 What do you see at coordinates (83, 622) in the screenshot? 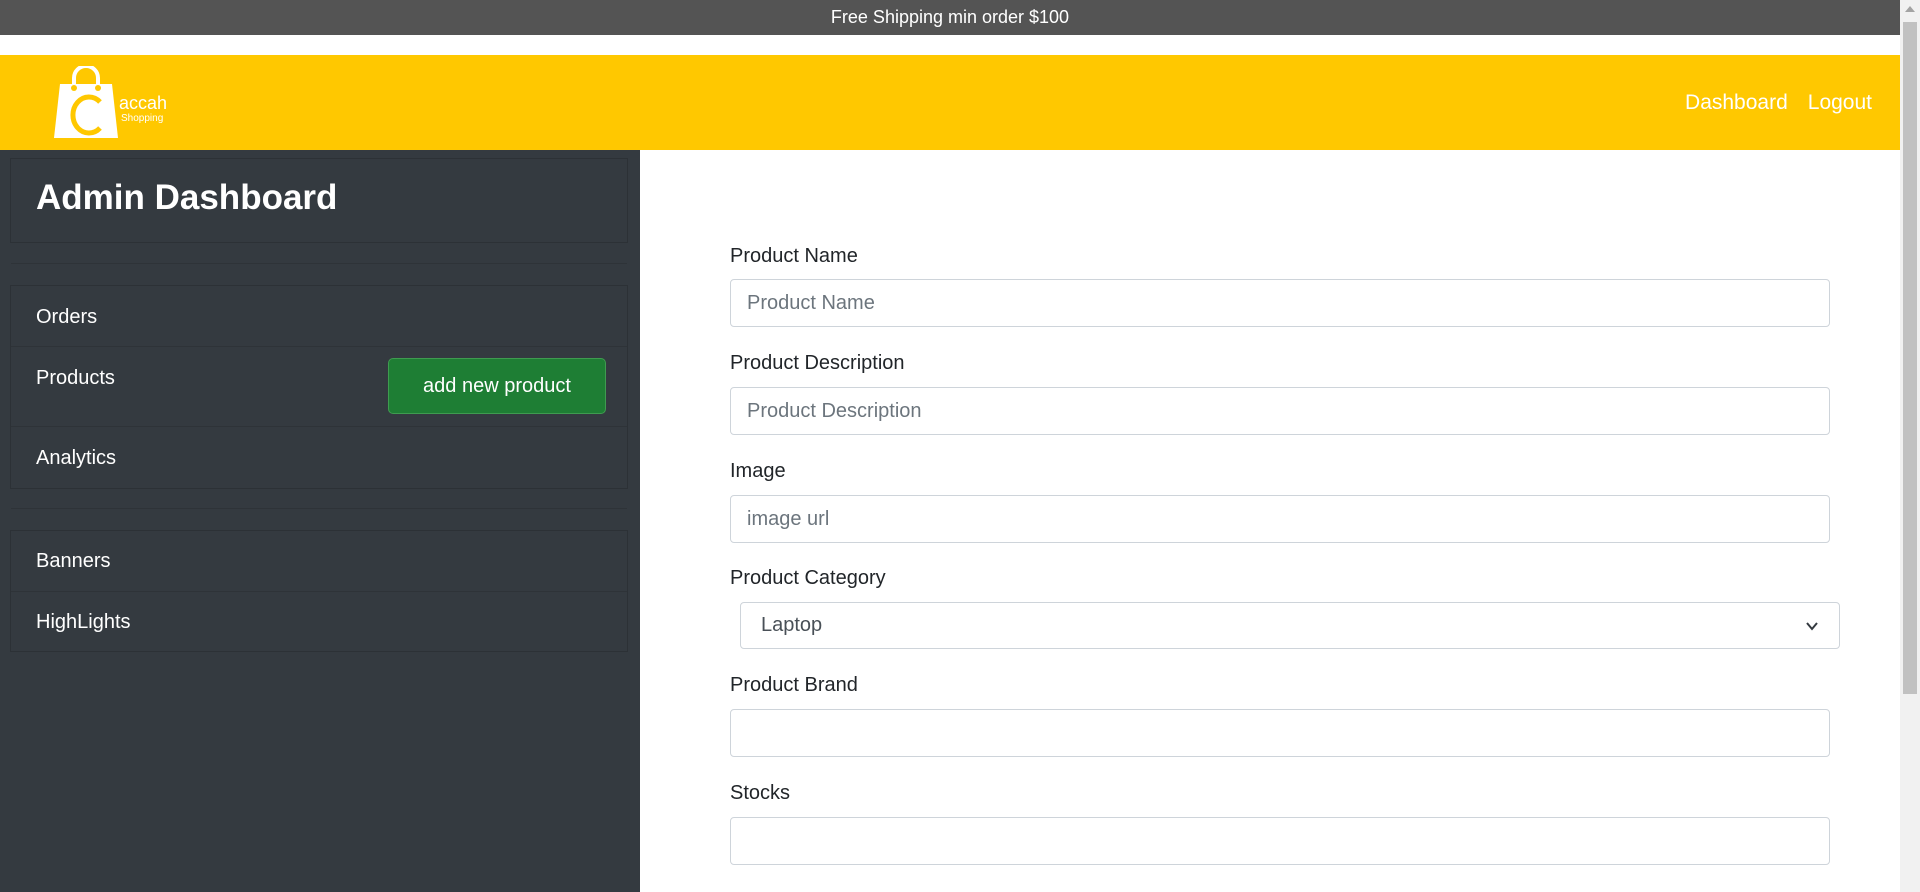
I see `sidebar-item-highlights: HighLights` at bounding box center [83, 622].